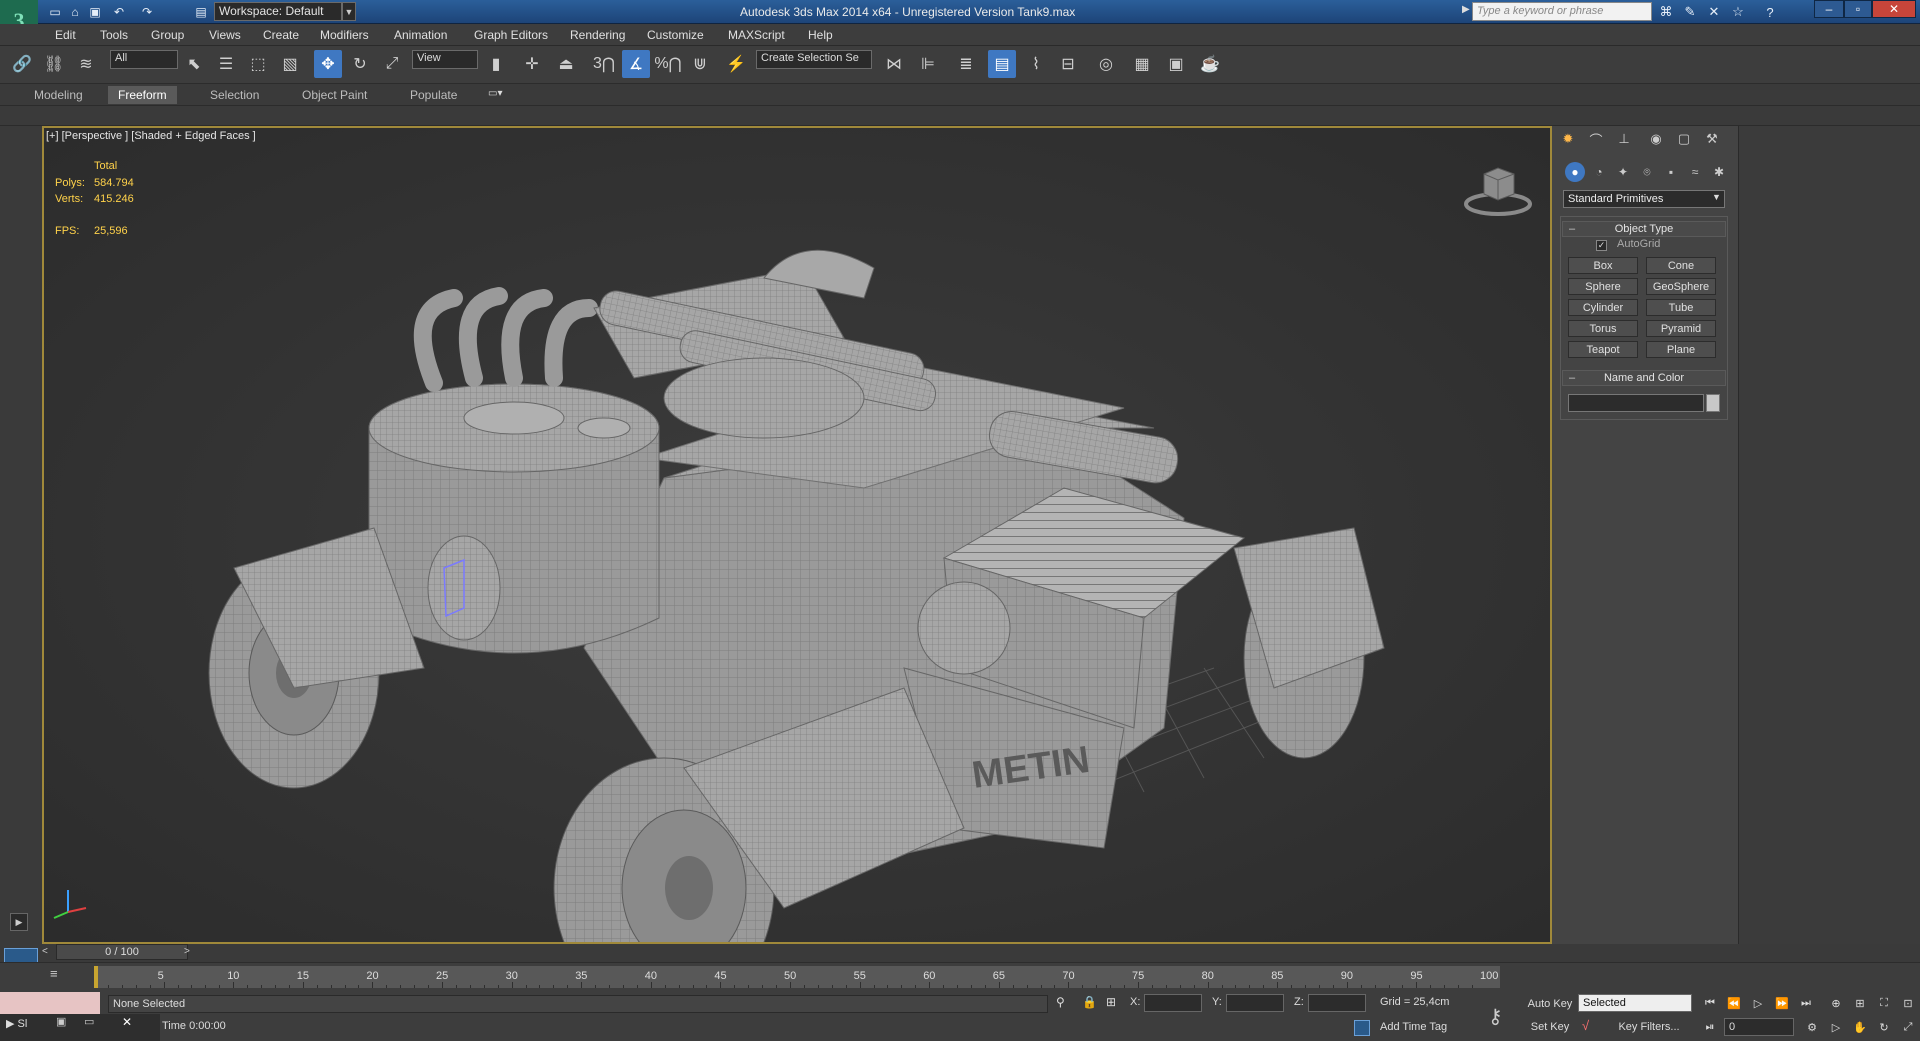 This screenshot has width=1920, height=1041. I want to click on menu-group: Group, so click(167, 35).